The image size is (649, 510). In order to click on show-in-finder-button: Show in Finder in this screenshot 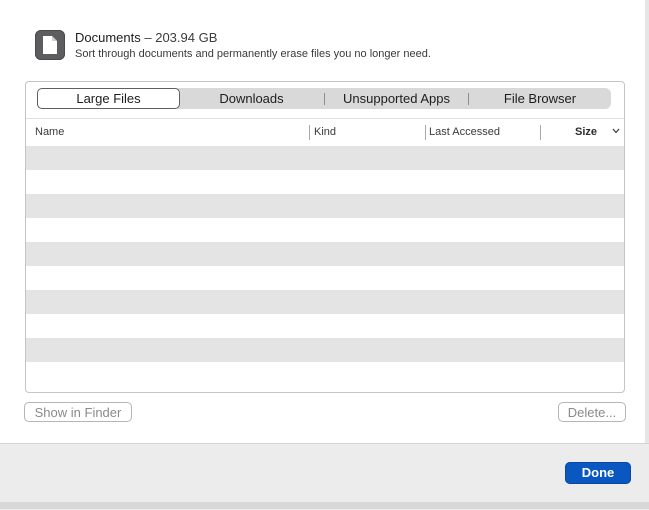, I will do `click(78, 412)`.